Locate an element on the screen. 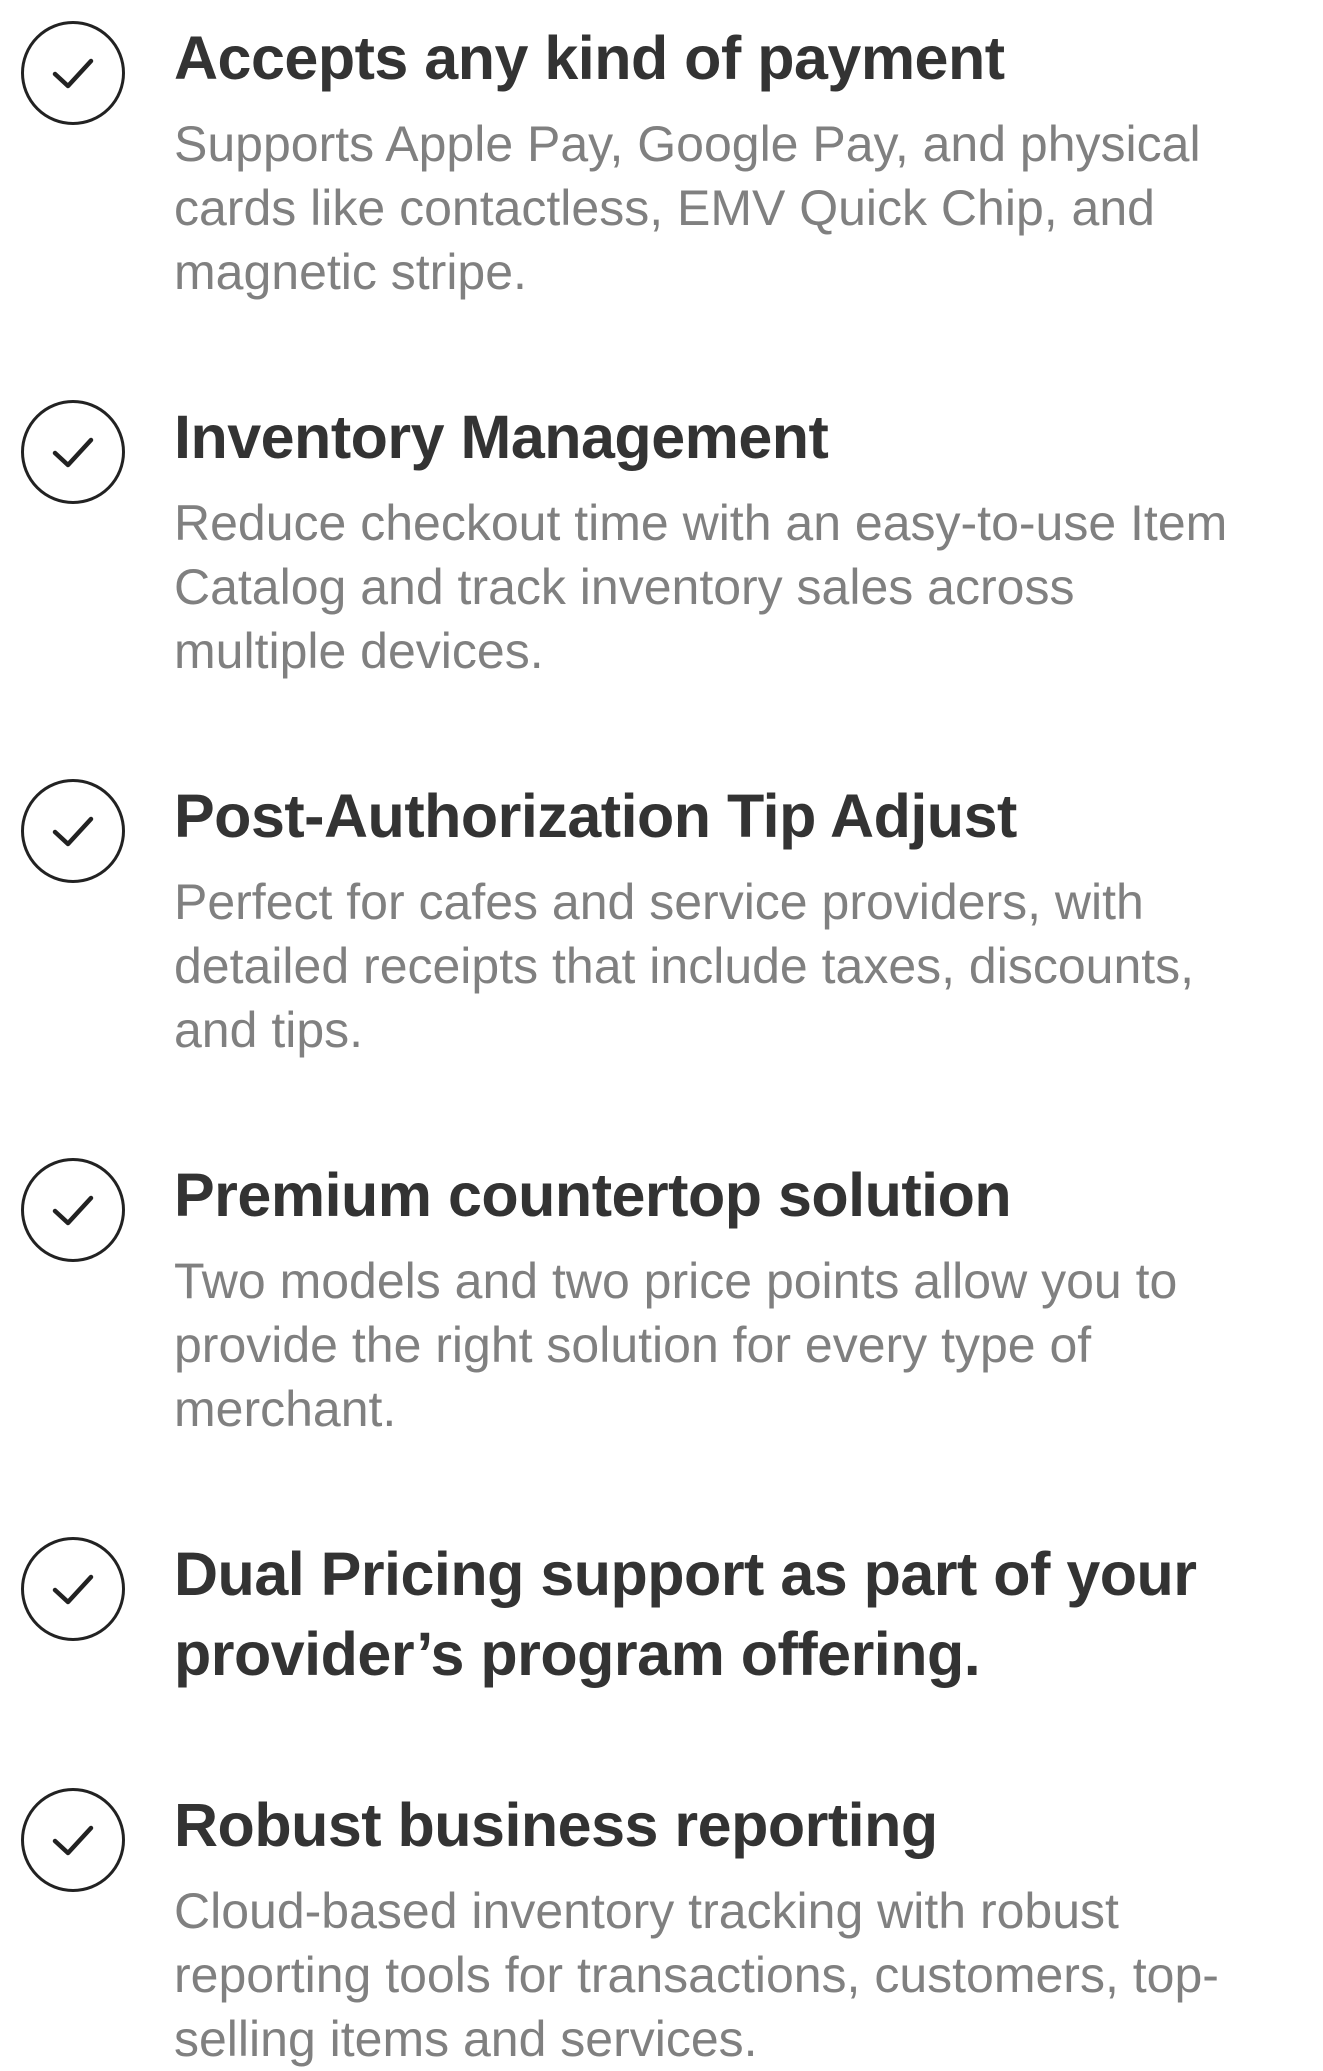  feature-title: Inventory Management is located at coordinates (501, 437).